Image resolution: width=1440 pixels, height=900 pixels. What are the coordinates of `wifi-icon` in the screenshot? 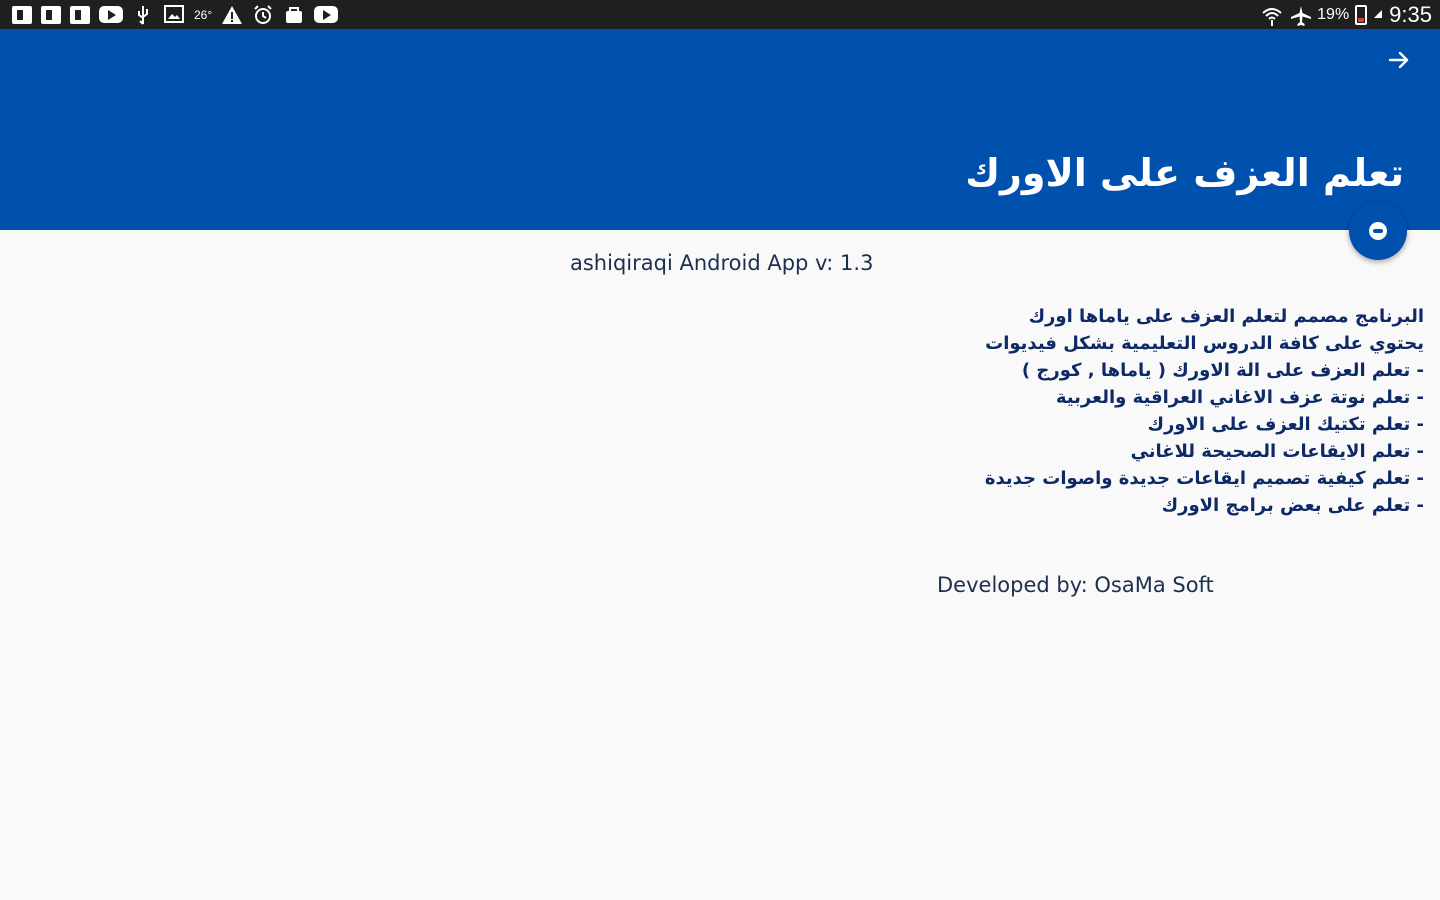 It's located at (1272, 15).